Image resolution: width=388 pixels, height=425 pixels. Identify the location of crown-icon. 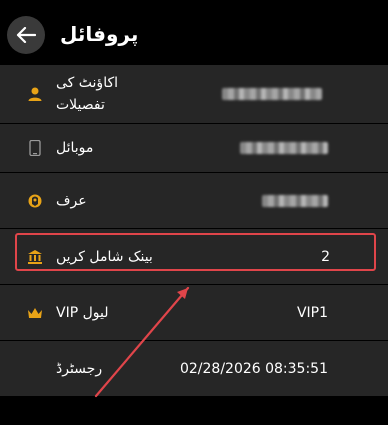
(35, 313).